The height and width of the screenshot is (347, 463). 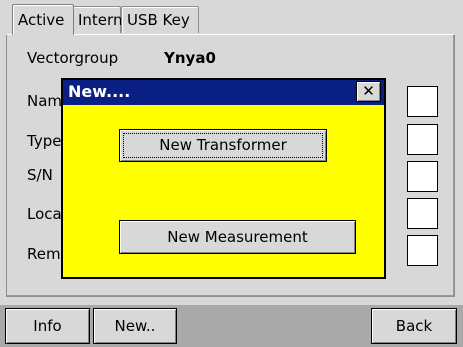 What do you see at coordinates (190, 58) in the screenshot?
I see `vectorgroup-value: Ynya0` at bounding box center [190, 58].